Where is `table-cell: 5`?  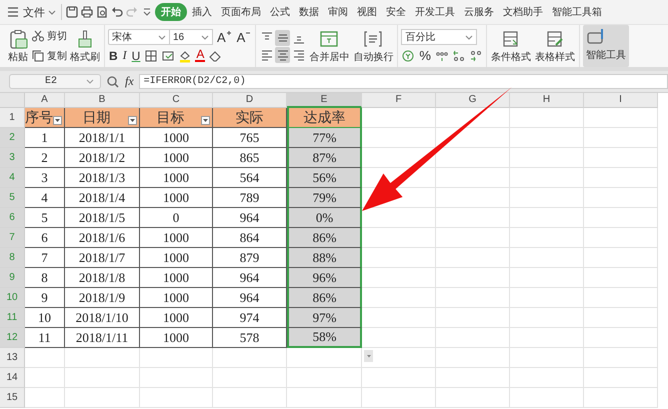 table-cell: 5 is located at coordinates (44, 218).